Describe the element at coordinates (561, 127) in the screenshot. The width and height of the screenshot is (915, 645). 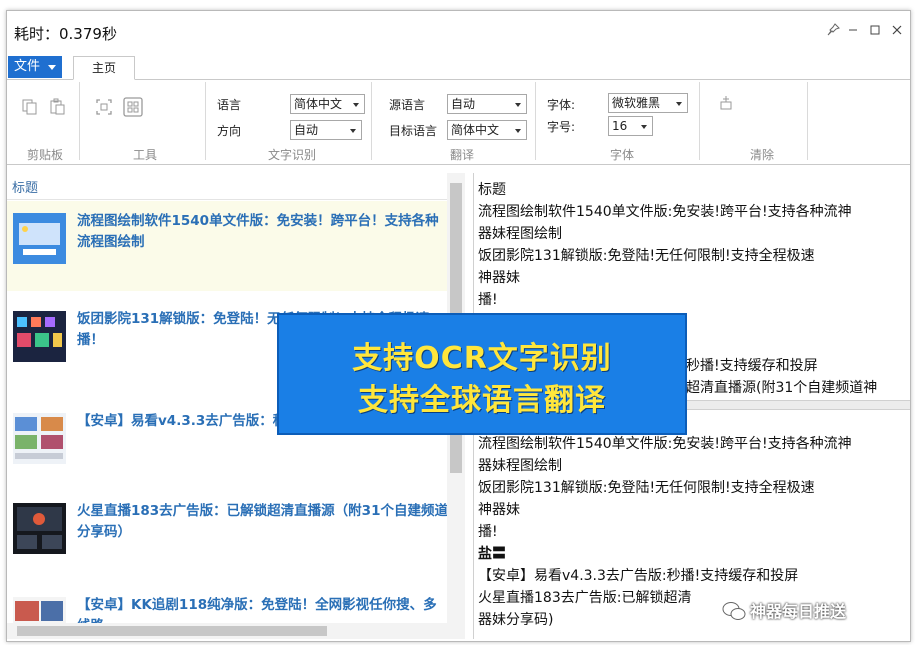
I see `font-size-label: 字号:` at that location.